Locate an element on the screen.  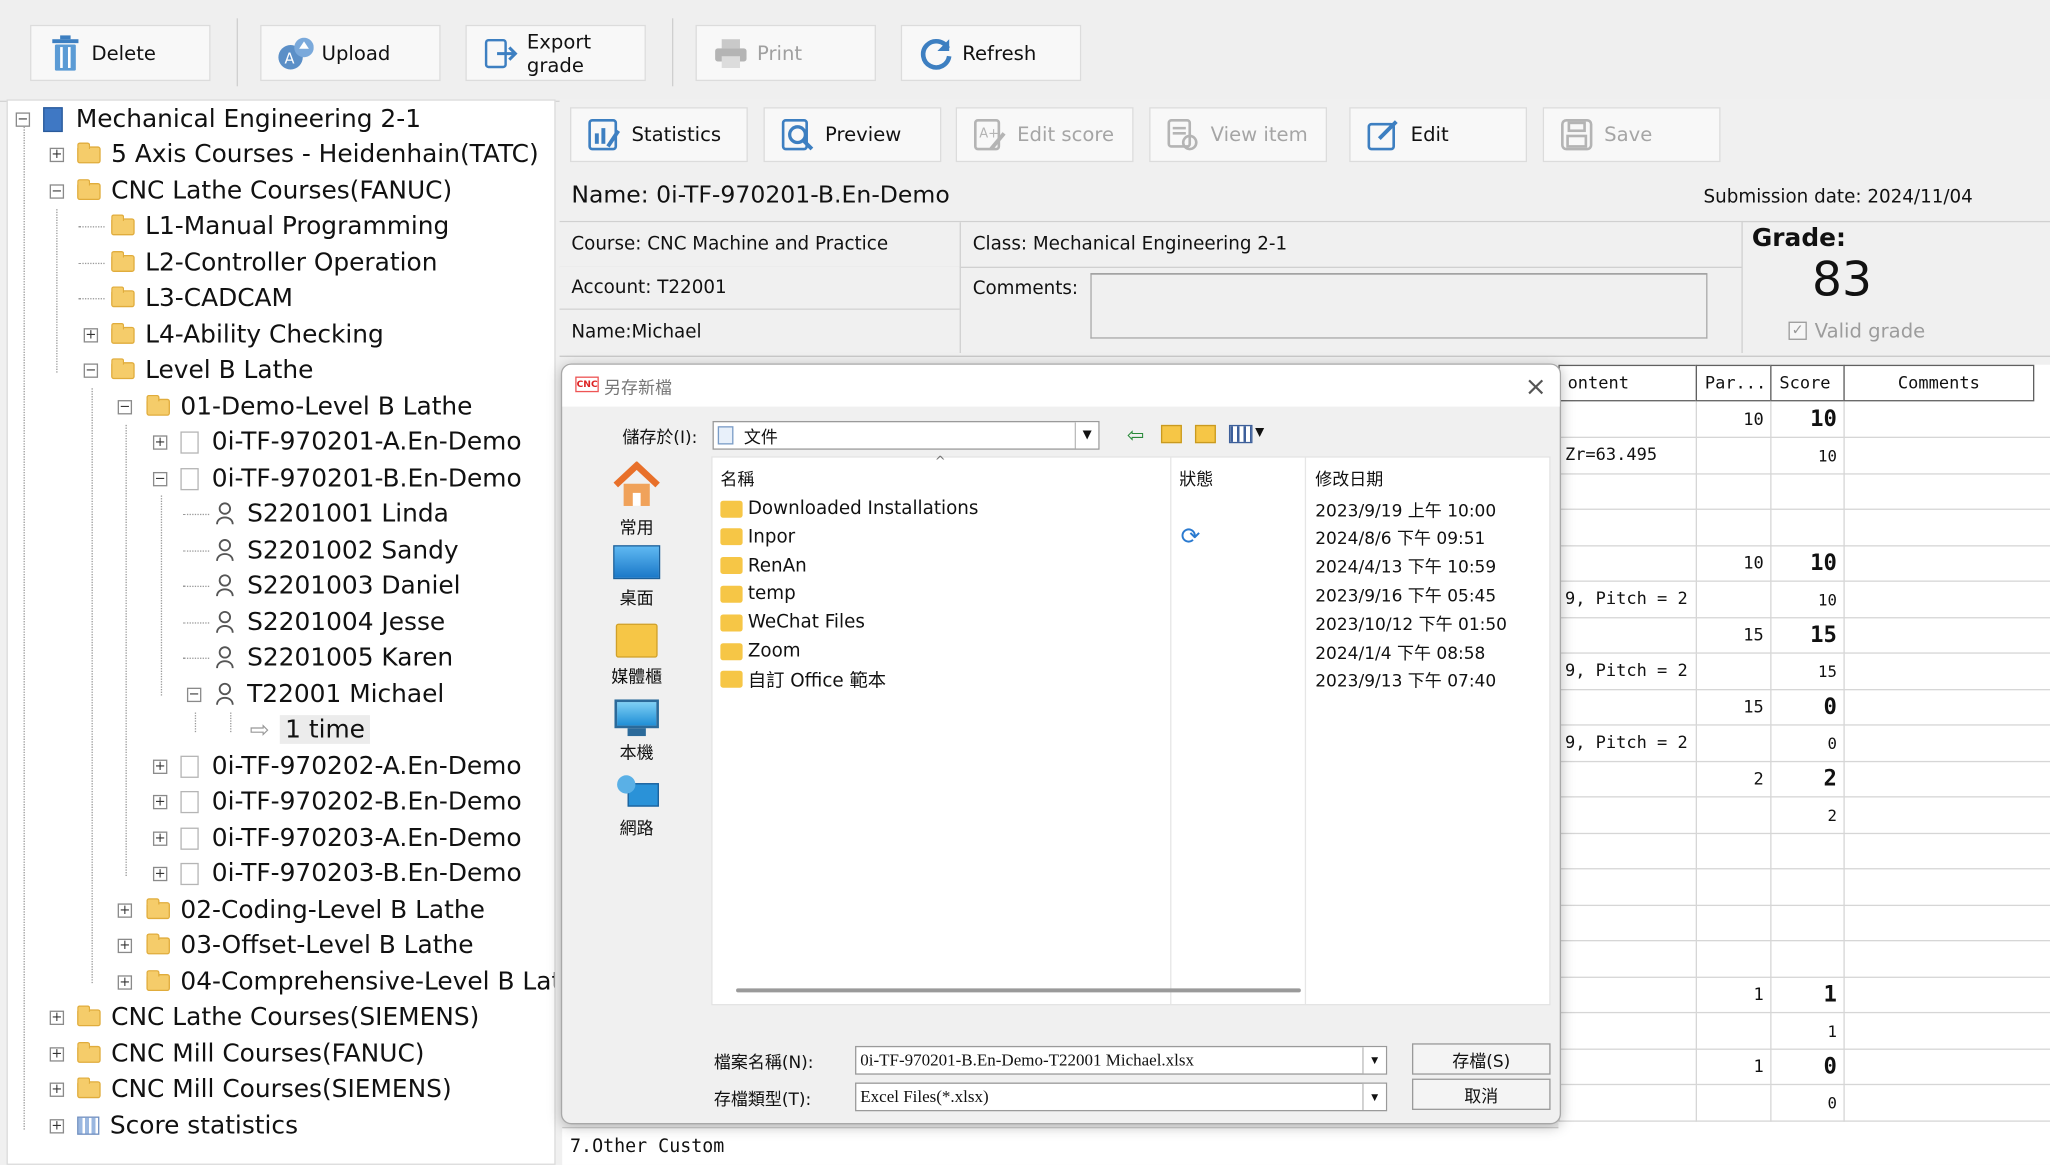
table-row: 15 15 is located at coordinates (1804, 635).